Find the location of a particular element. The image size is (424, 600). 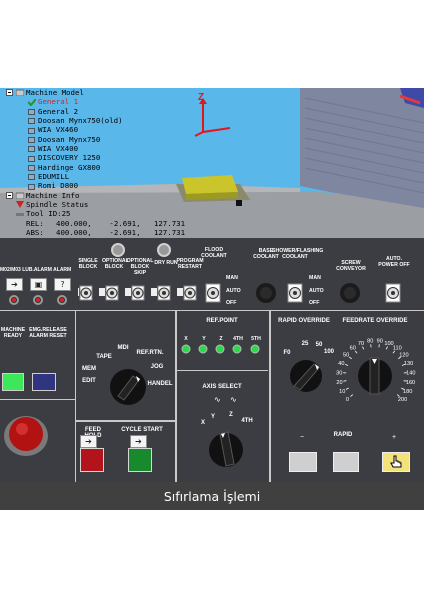

cycle-start-button is located at coordinates (140, 460).